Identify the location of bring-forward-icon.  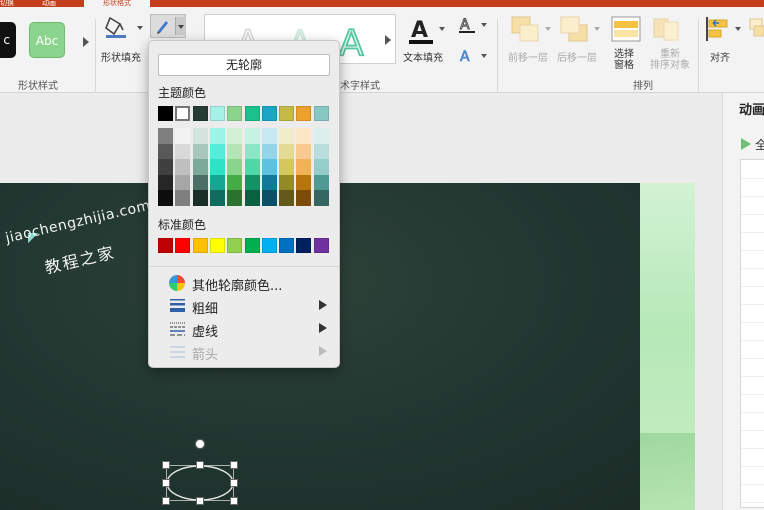
(525, 29).